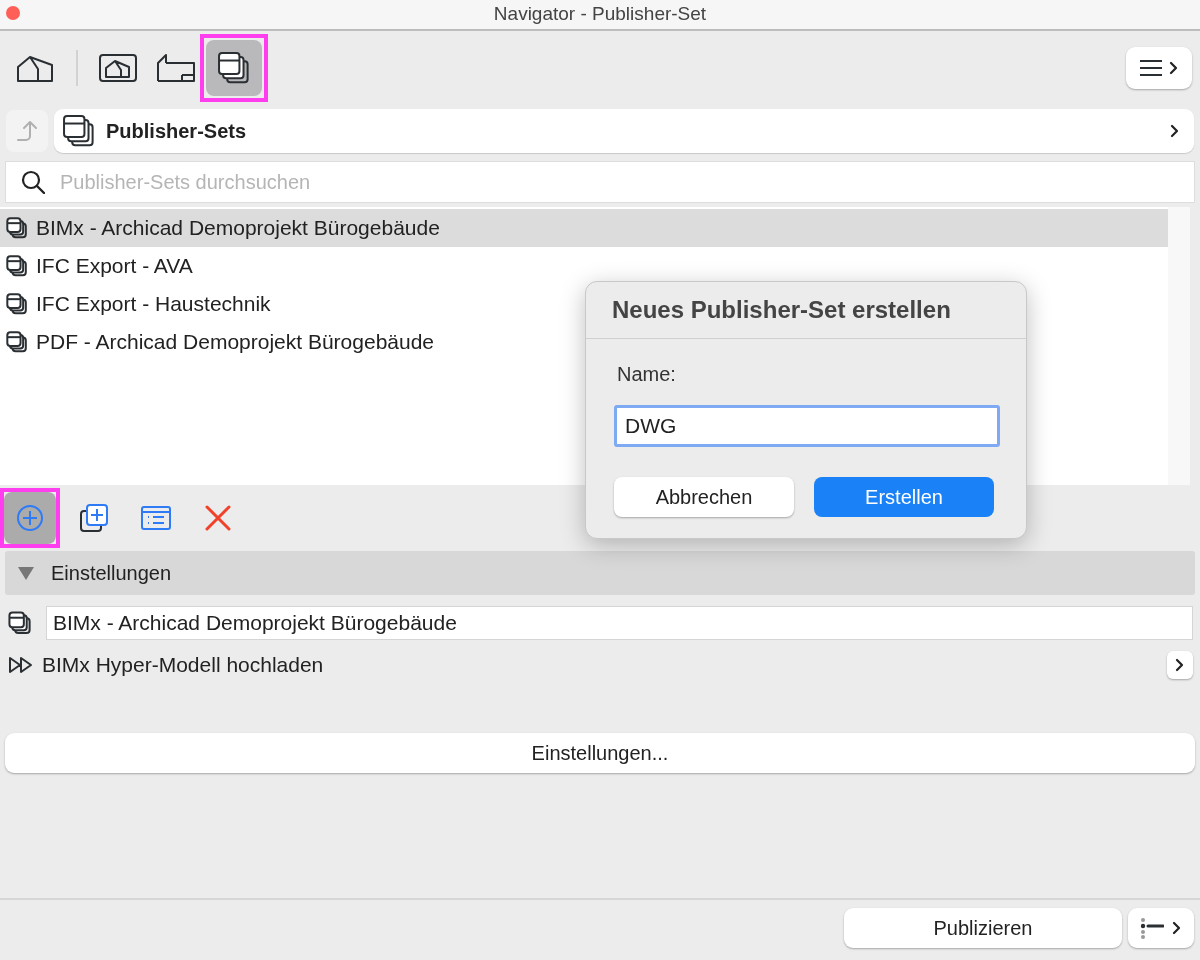  Describe the element at coordinates (624, 131) in the screenshot. I see `path-bar: Publisher-Sets` at that location.